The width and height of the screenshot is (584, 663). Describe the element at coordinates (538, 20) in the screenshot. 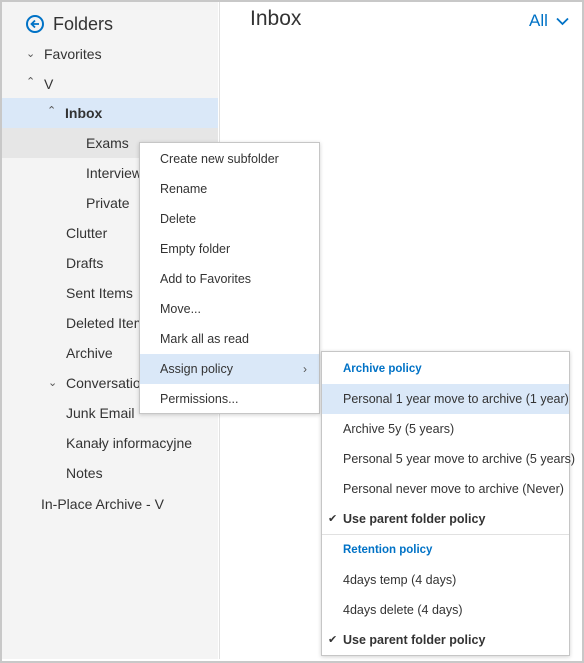

I see `filter-label: All` at that location.